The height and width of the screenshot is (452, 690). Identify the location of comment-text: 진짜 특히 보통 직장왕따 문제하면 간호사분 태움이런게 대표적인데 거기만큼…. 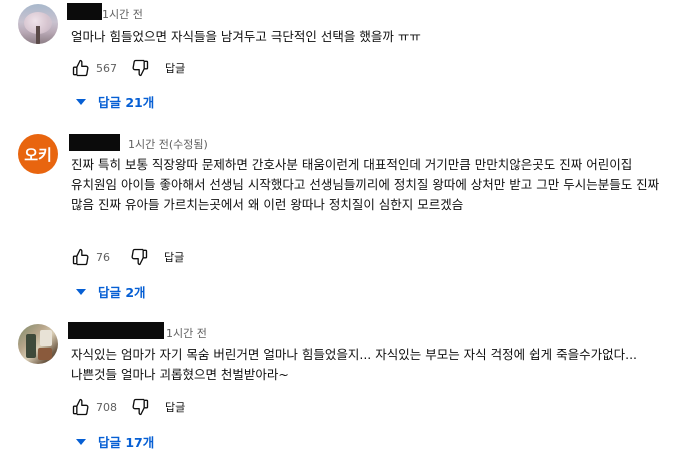
(365, 184).